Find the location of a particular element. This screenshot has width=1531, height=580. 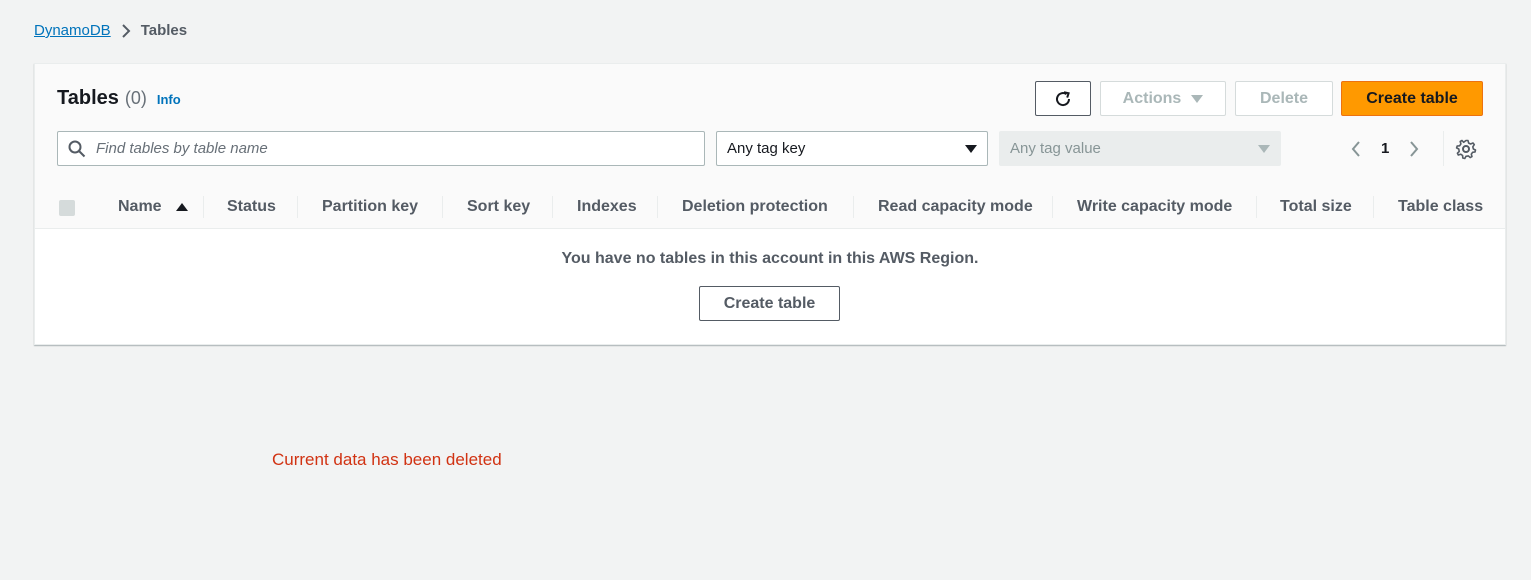

column-partition-key-header: Partition key is located at coordinates (370, 207).